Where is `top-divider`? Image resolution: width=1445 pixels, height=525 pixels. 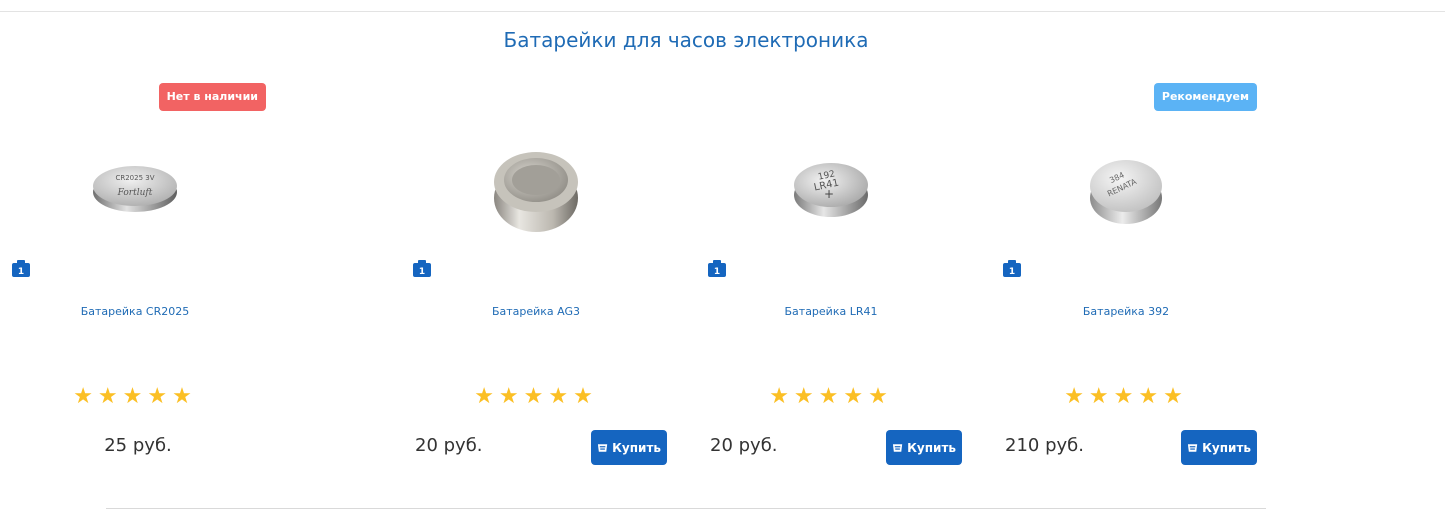
top-divider is located at coordinates (722, 11).